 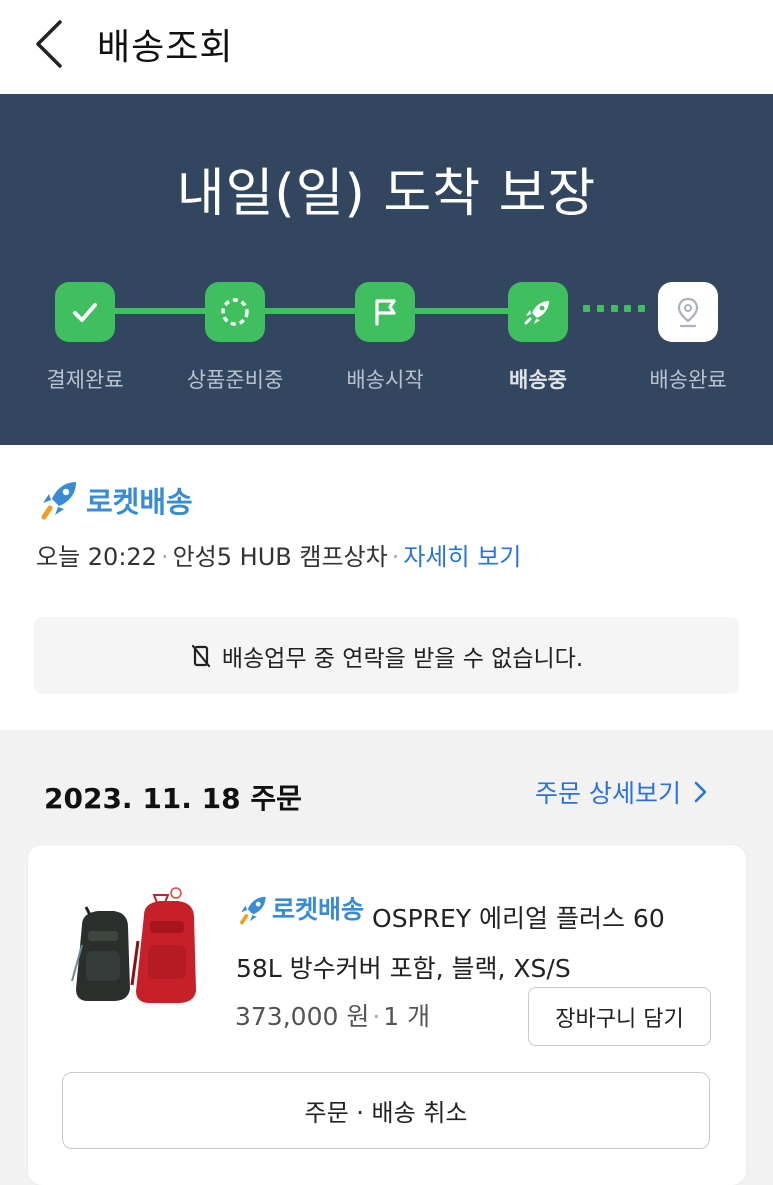 I want to click on tracking-location: 안성5 HUB 캠프상차, so click(x=280, y=557).